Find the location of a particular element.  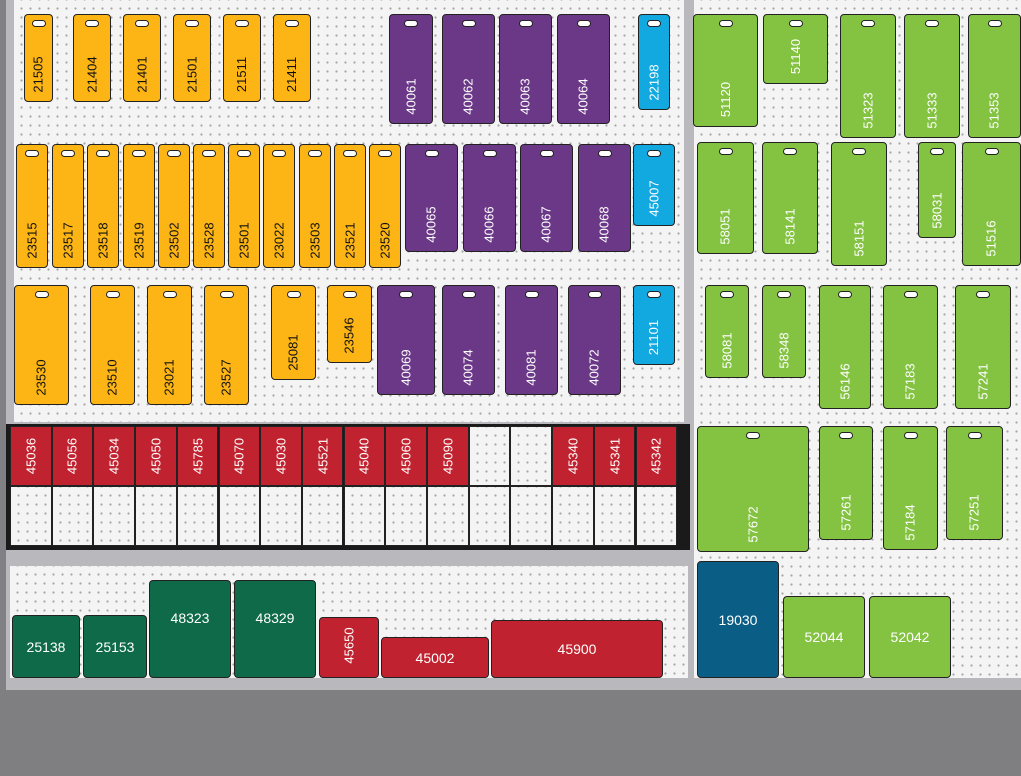

shelf-slot: 45785 is located at coordinates (197, 456).